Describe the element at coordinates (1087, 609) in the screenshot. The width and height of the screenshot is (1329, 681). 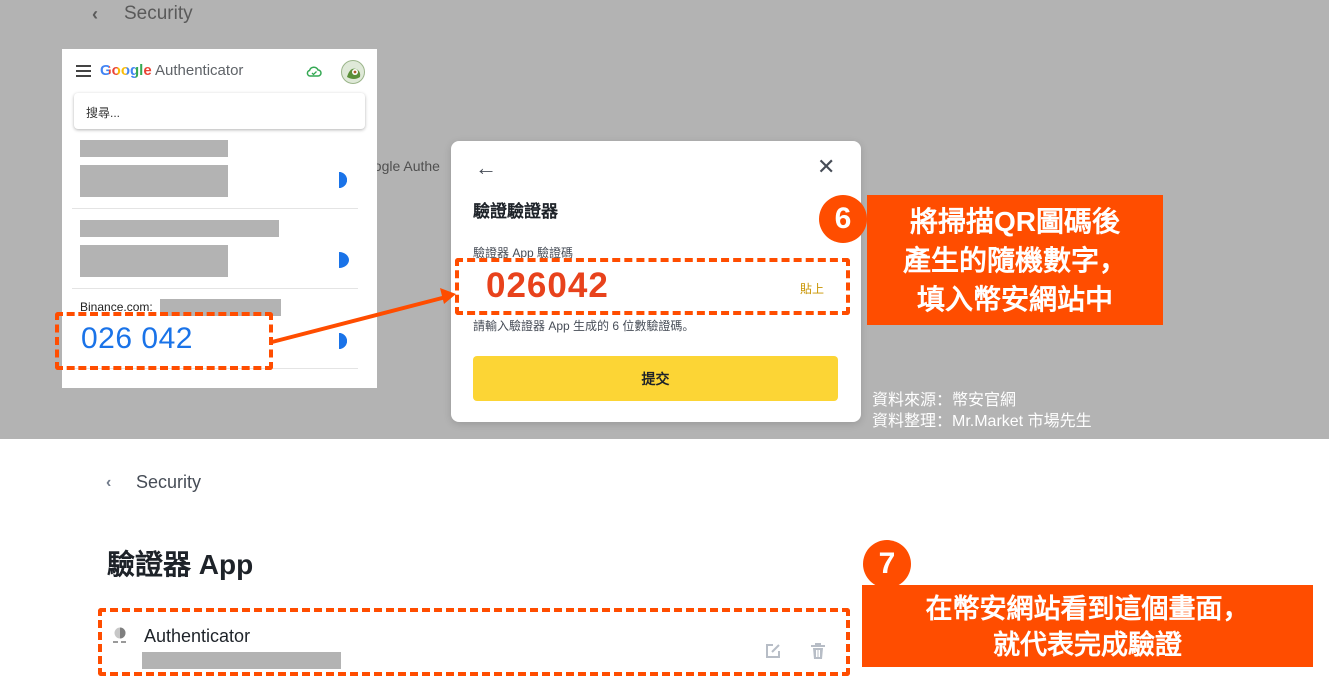
I see `callout-line: 在幣安網站看到這個畫面，` at that location.